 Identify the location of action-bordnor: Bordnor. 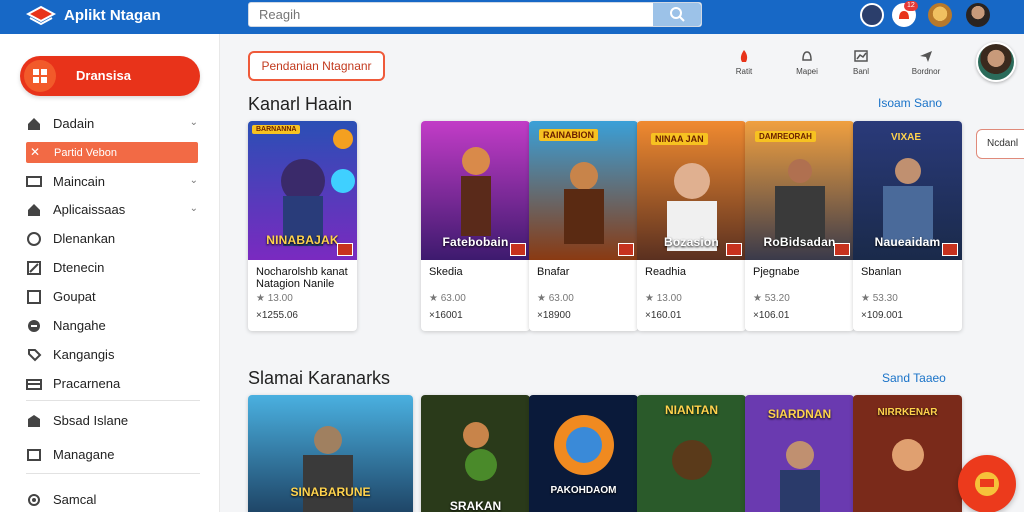
(926, 64).